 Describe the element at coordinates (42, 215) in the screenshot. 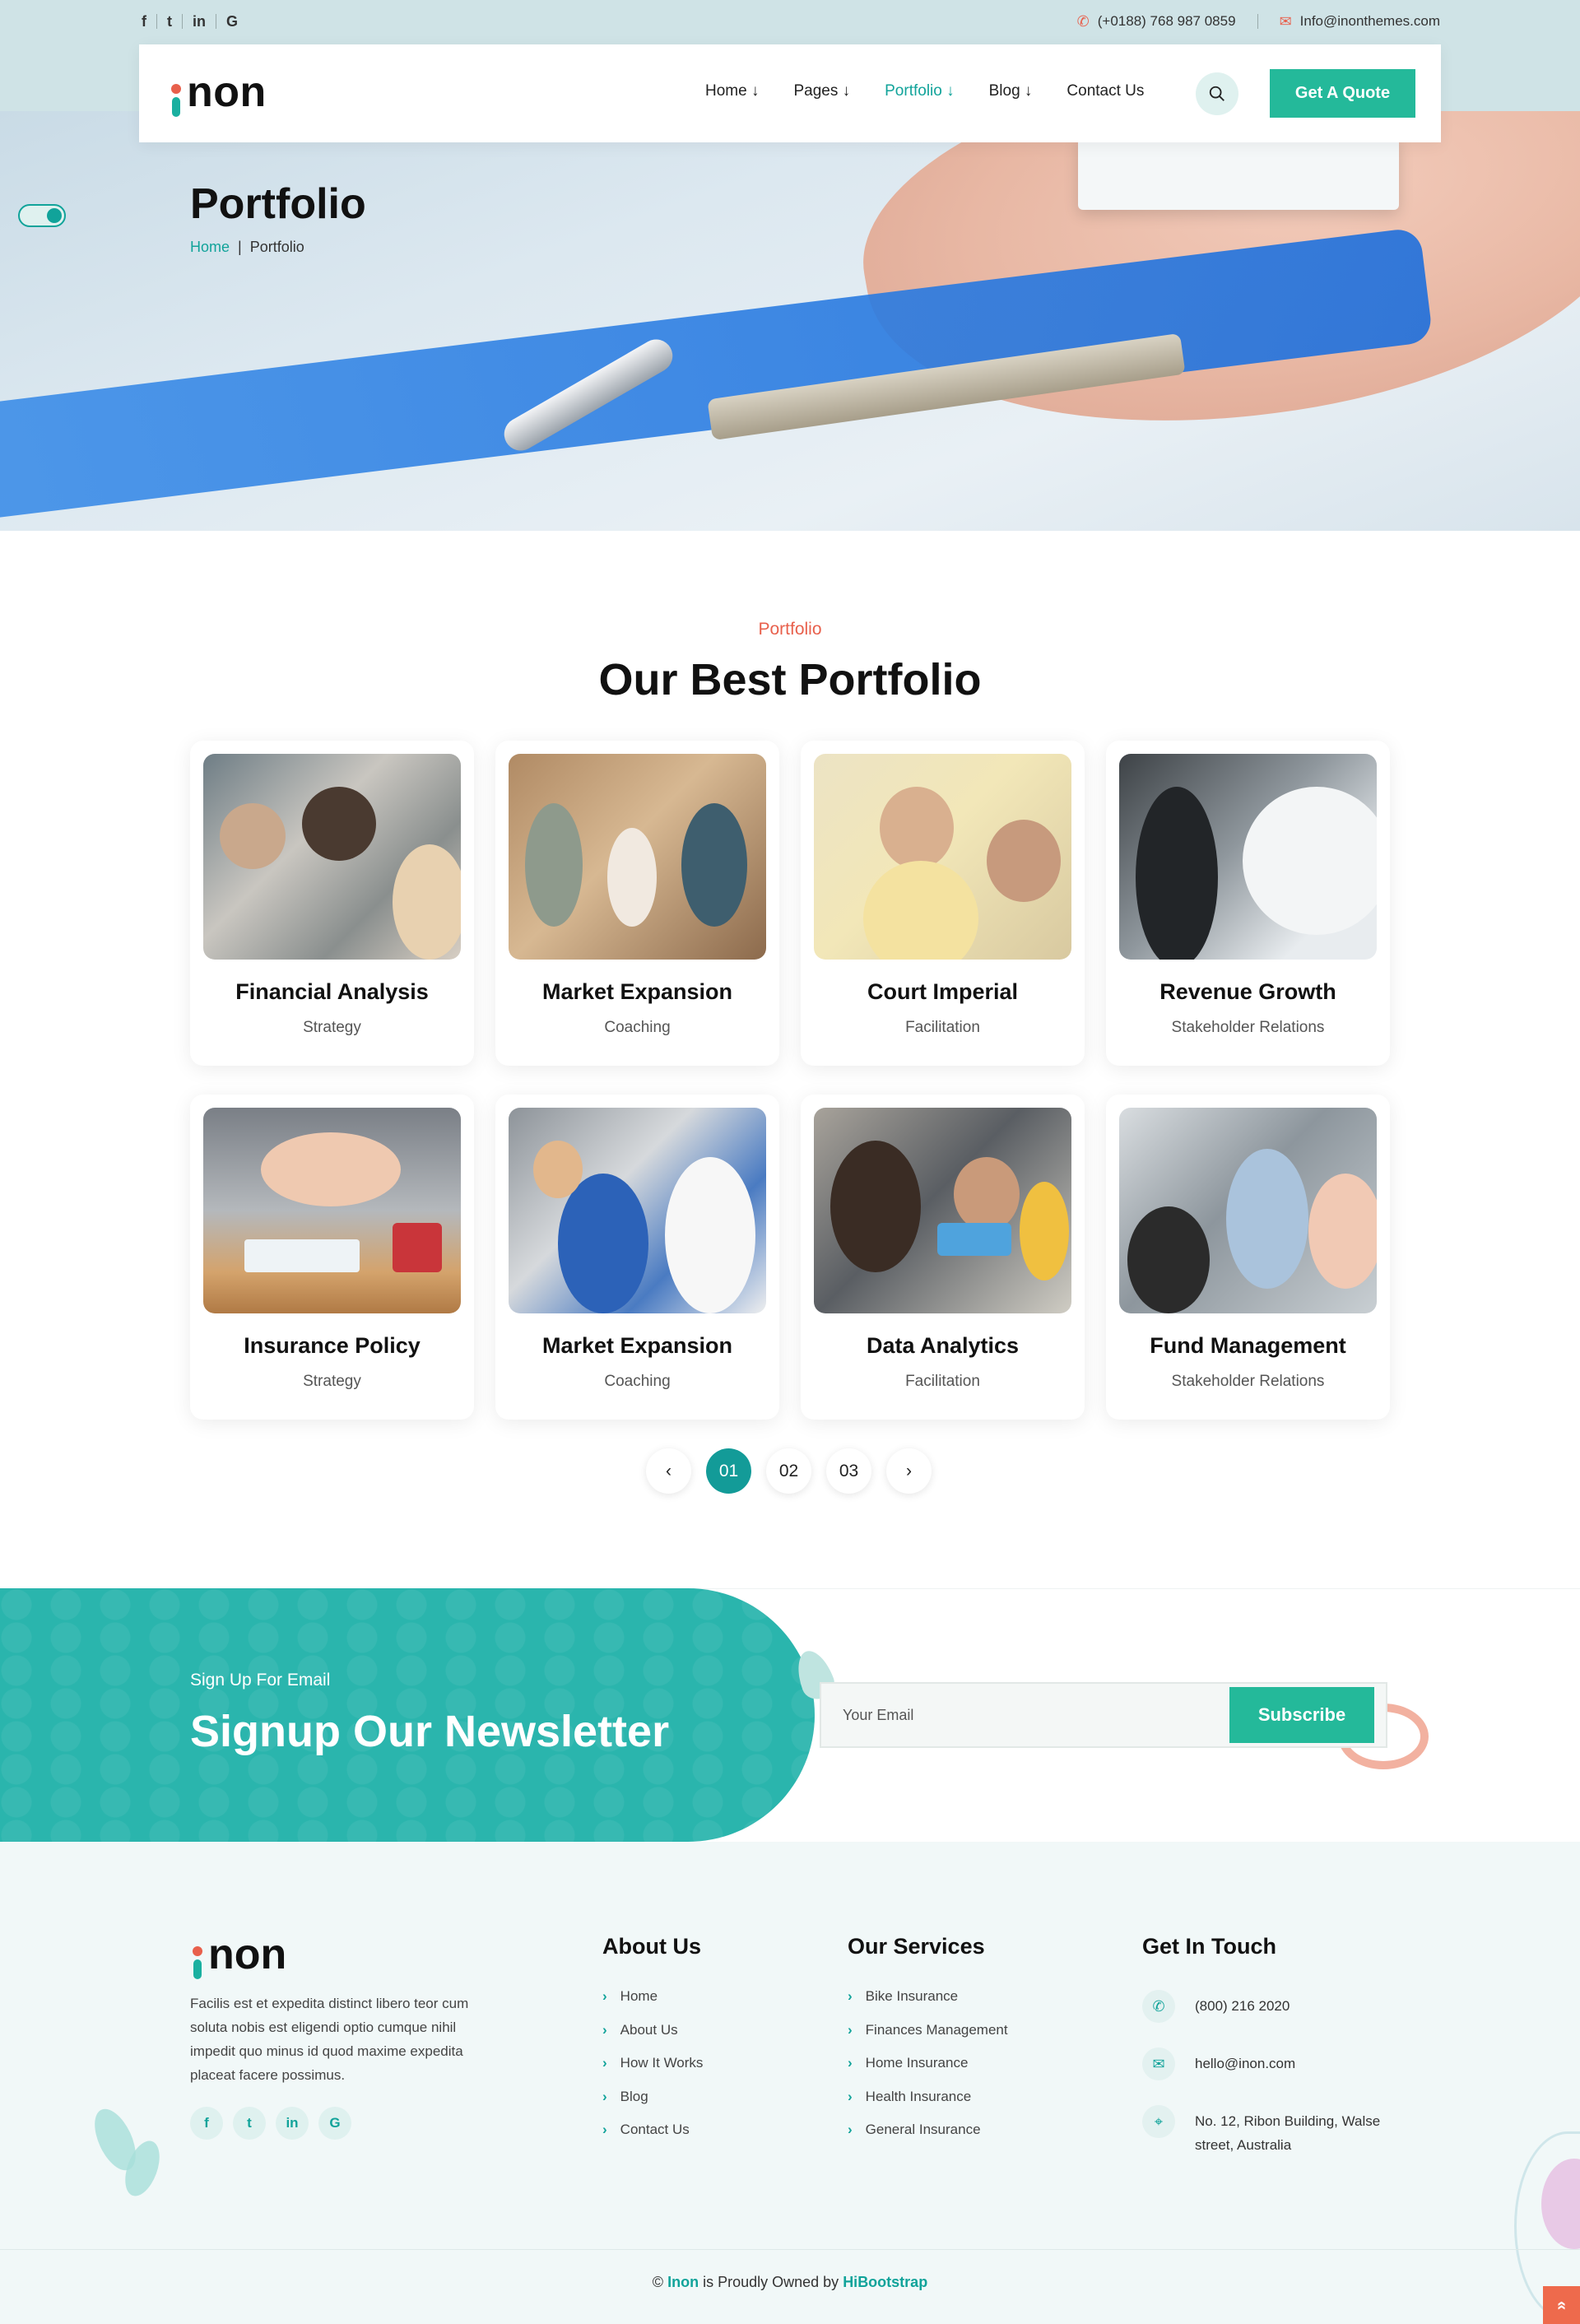

I see `theme-toggle` at that location.